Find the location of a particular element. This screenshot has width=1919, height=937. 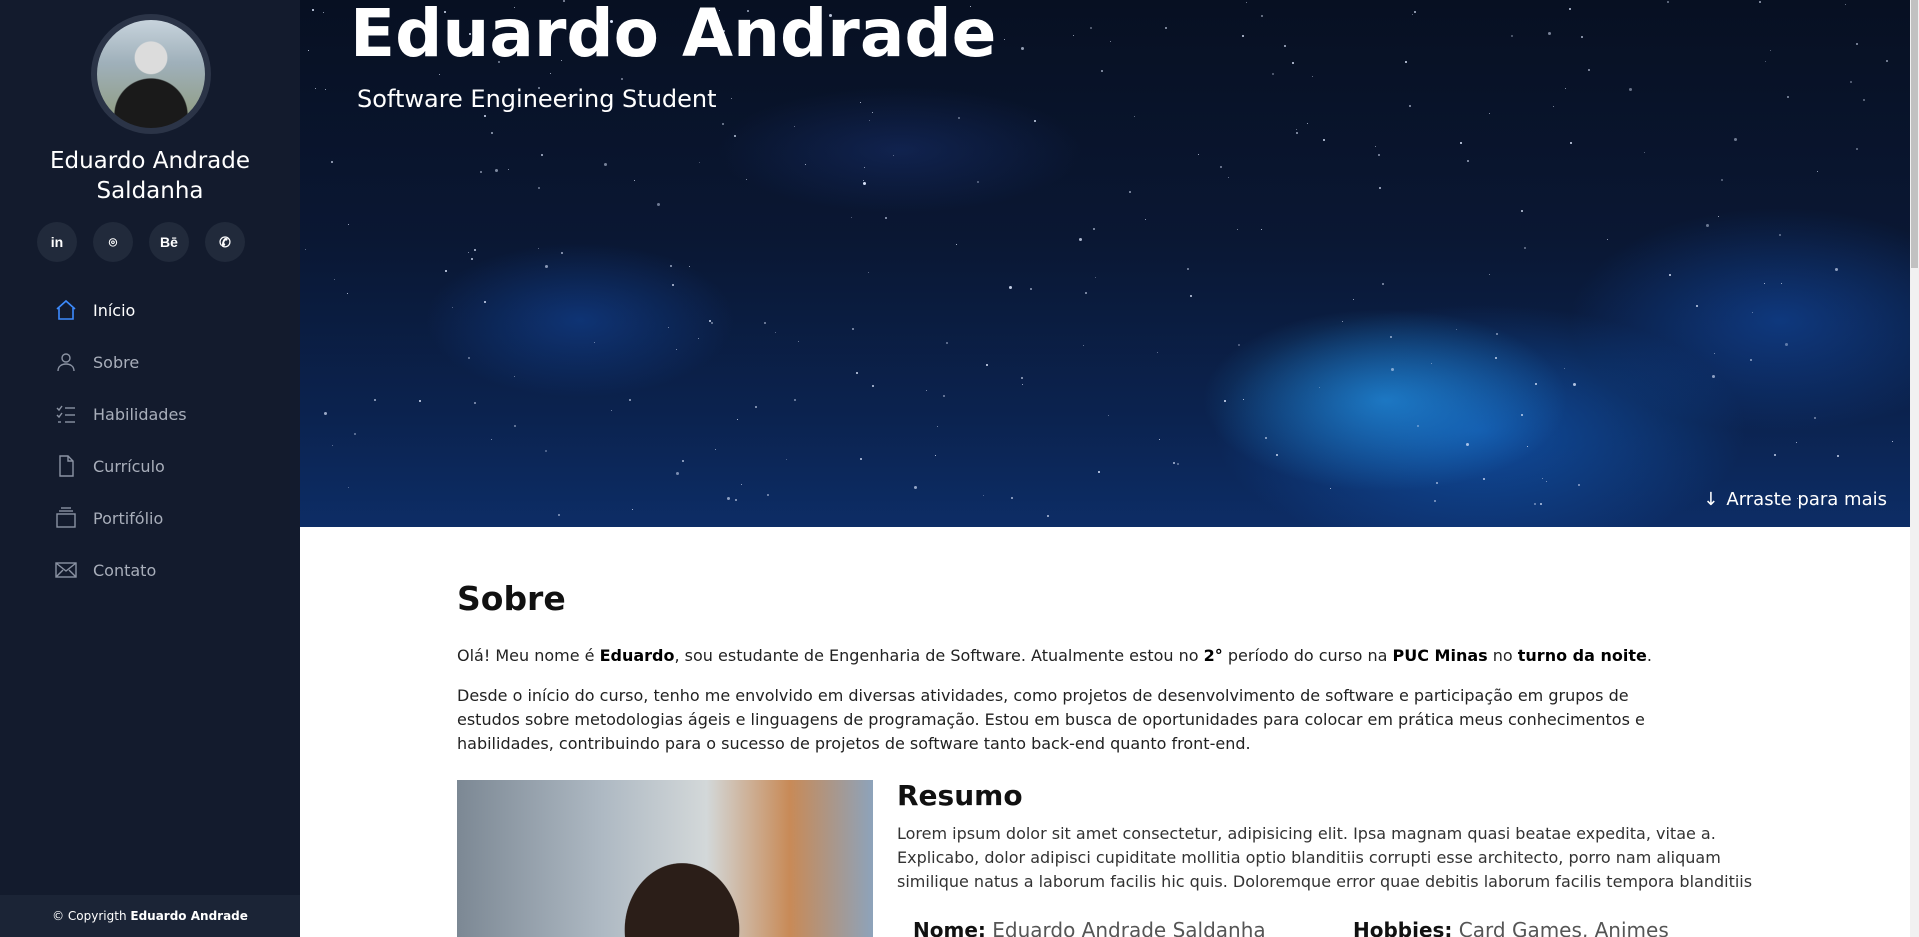

intro-shift: turno da noite is located at coordinates (1582, 655).